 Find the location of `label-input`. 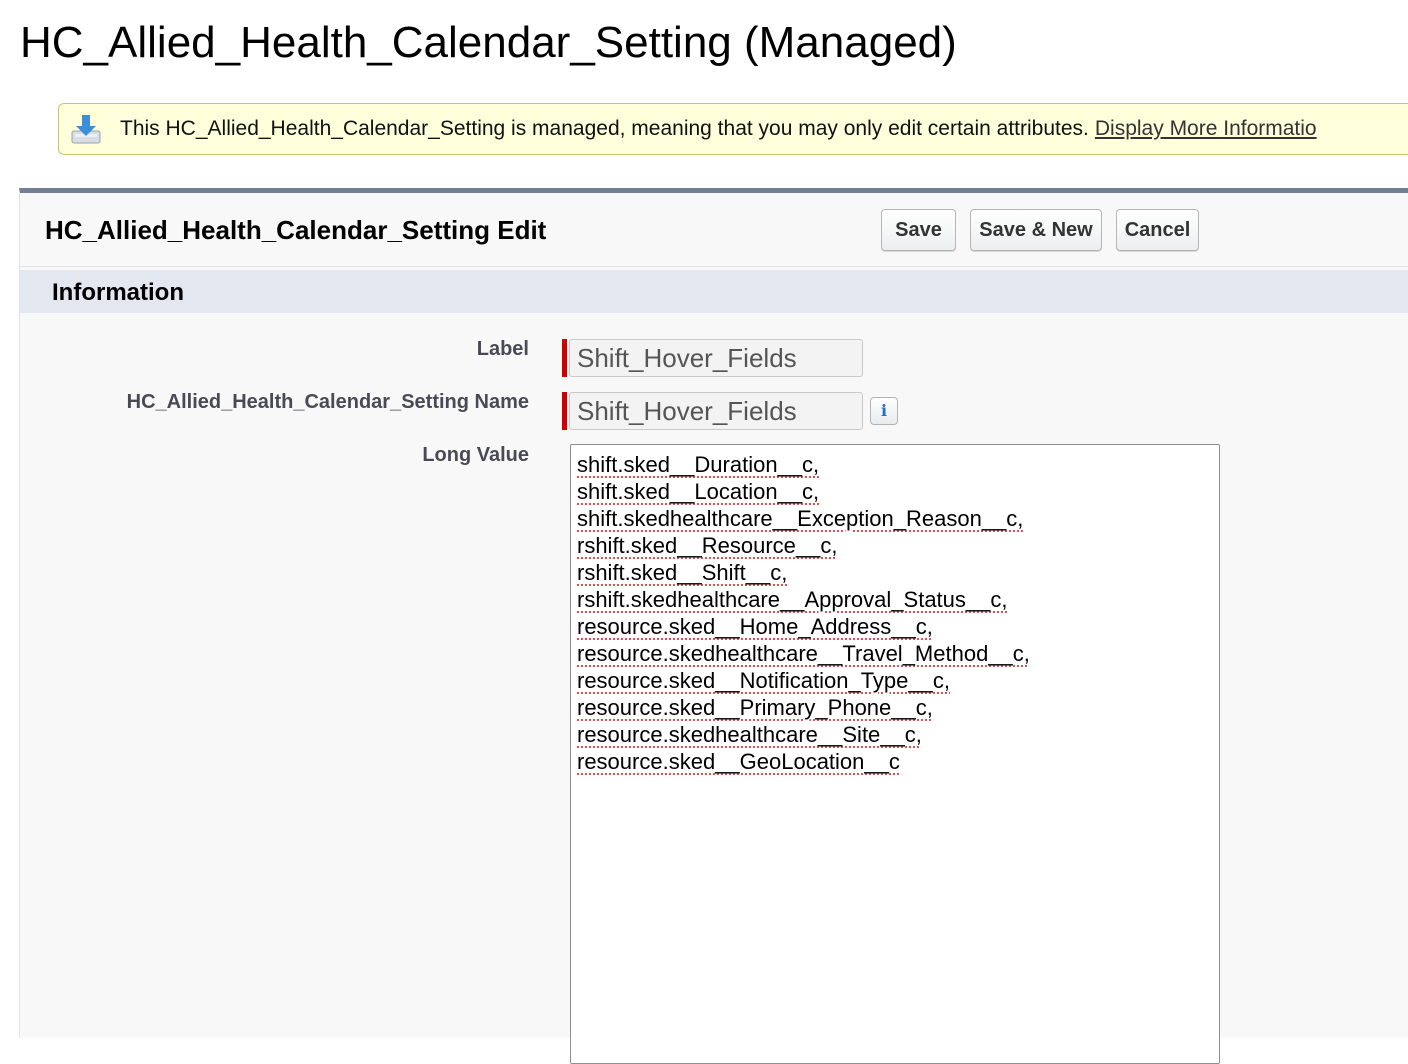

label-input is located at coordinates (716, 358).